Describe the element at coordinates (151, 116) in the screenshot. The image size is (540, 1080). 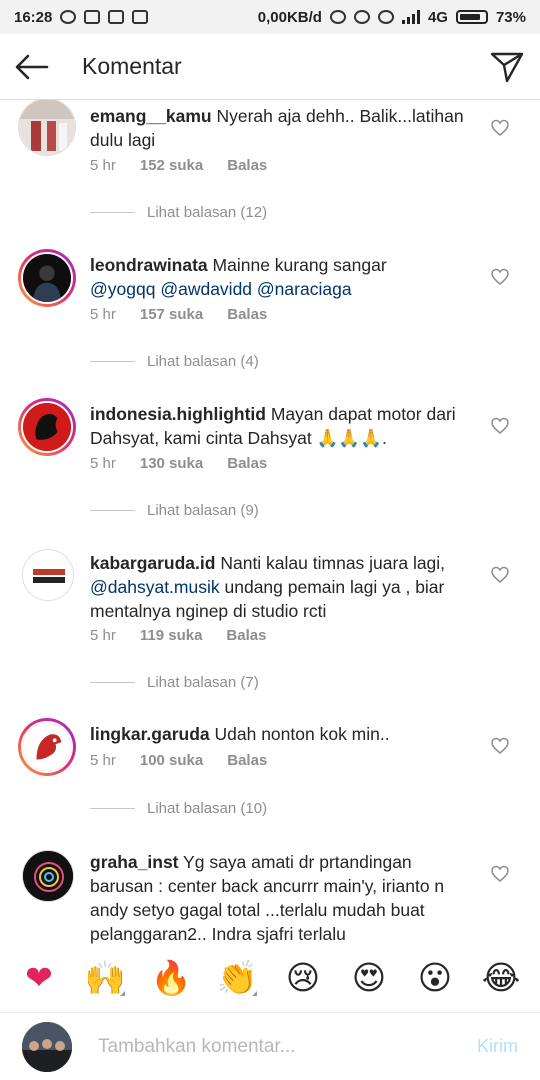
I see `comment-username: emang__kamu` at that location.